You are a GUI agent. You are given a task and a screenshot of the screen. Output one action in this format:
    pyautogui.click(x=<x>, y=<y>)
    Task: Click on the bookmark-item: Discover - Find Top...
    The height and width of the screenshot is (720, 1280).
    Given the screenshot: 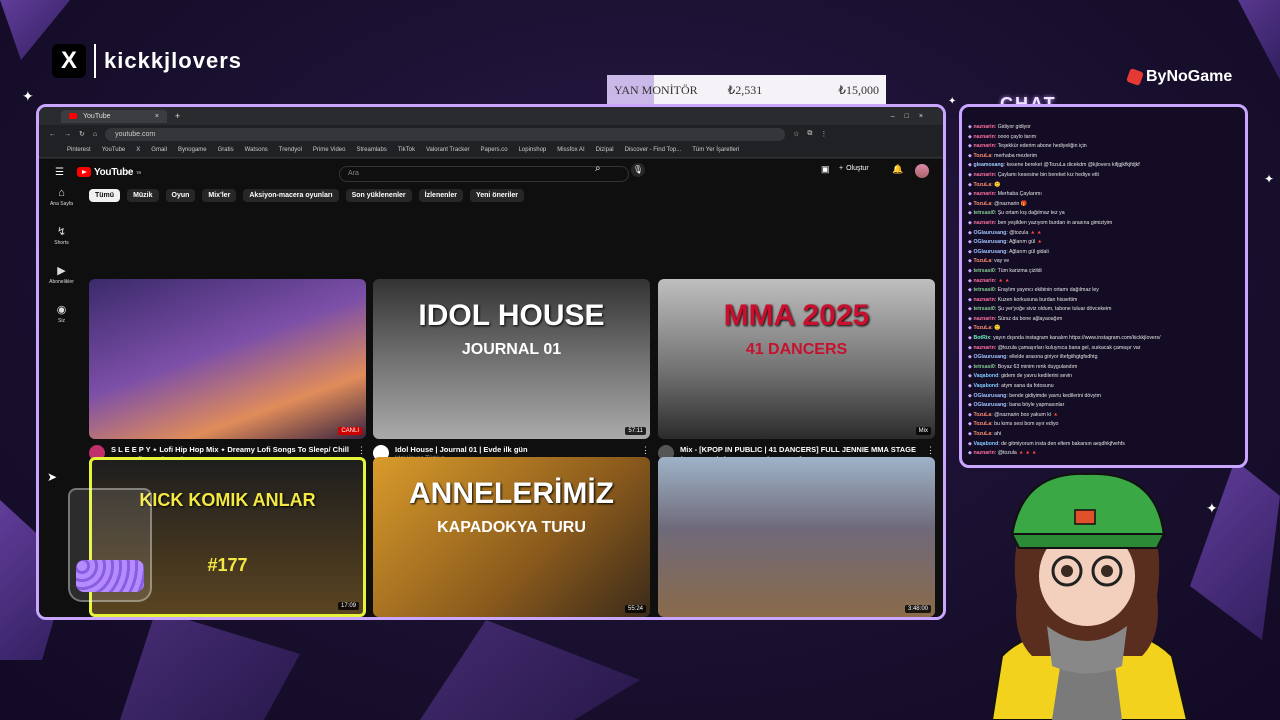 What is the action you would take?
    pyautogui.click(x=653, y=150)
    